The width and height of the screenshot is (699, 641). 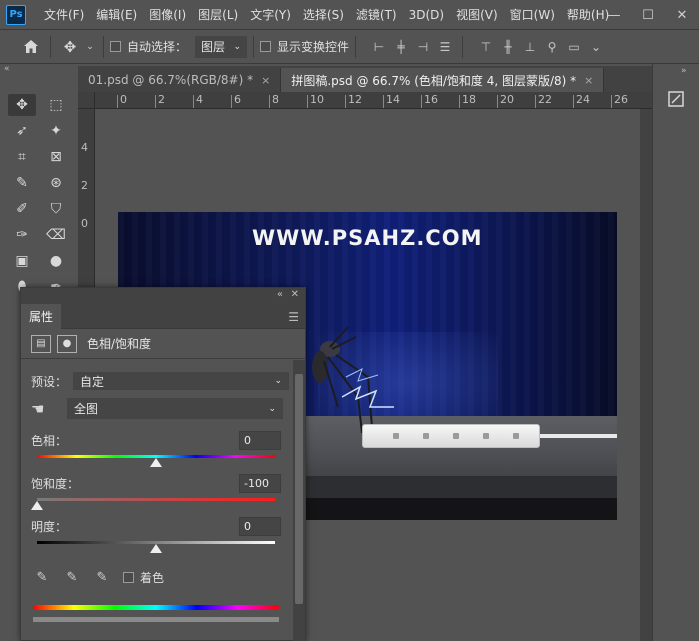 What do you see at coordinates (175, 408) in the screenshot?
I see `channel-dropdown: 全图 ⌄` at bounding box center [175, 408].